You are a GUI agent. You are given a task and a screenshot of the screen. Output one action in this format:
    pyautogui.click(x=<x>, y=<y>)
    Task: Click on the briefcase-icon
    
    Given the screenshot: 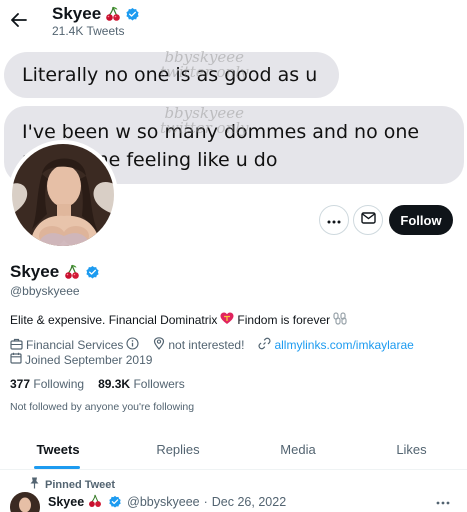 What is the action you would take?
    pyautogui.click(x=16, y=345)
    